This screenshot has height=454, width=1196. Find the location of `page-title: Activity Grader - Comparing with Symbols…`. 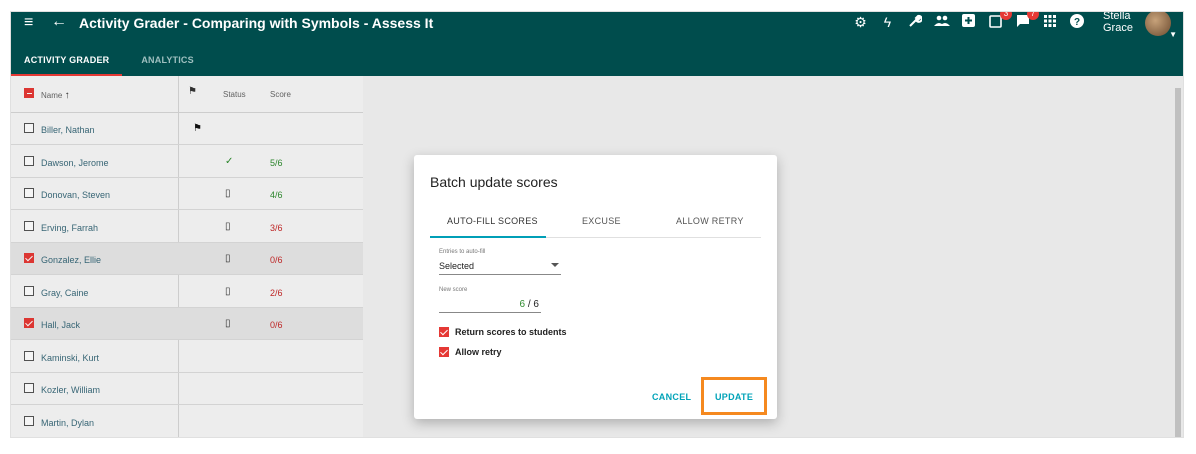

page-title: Activity Grader - Comparing with Symbols… is located at coordinates (256, 23).